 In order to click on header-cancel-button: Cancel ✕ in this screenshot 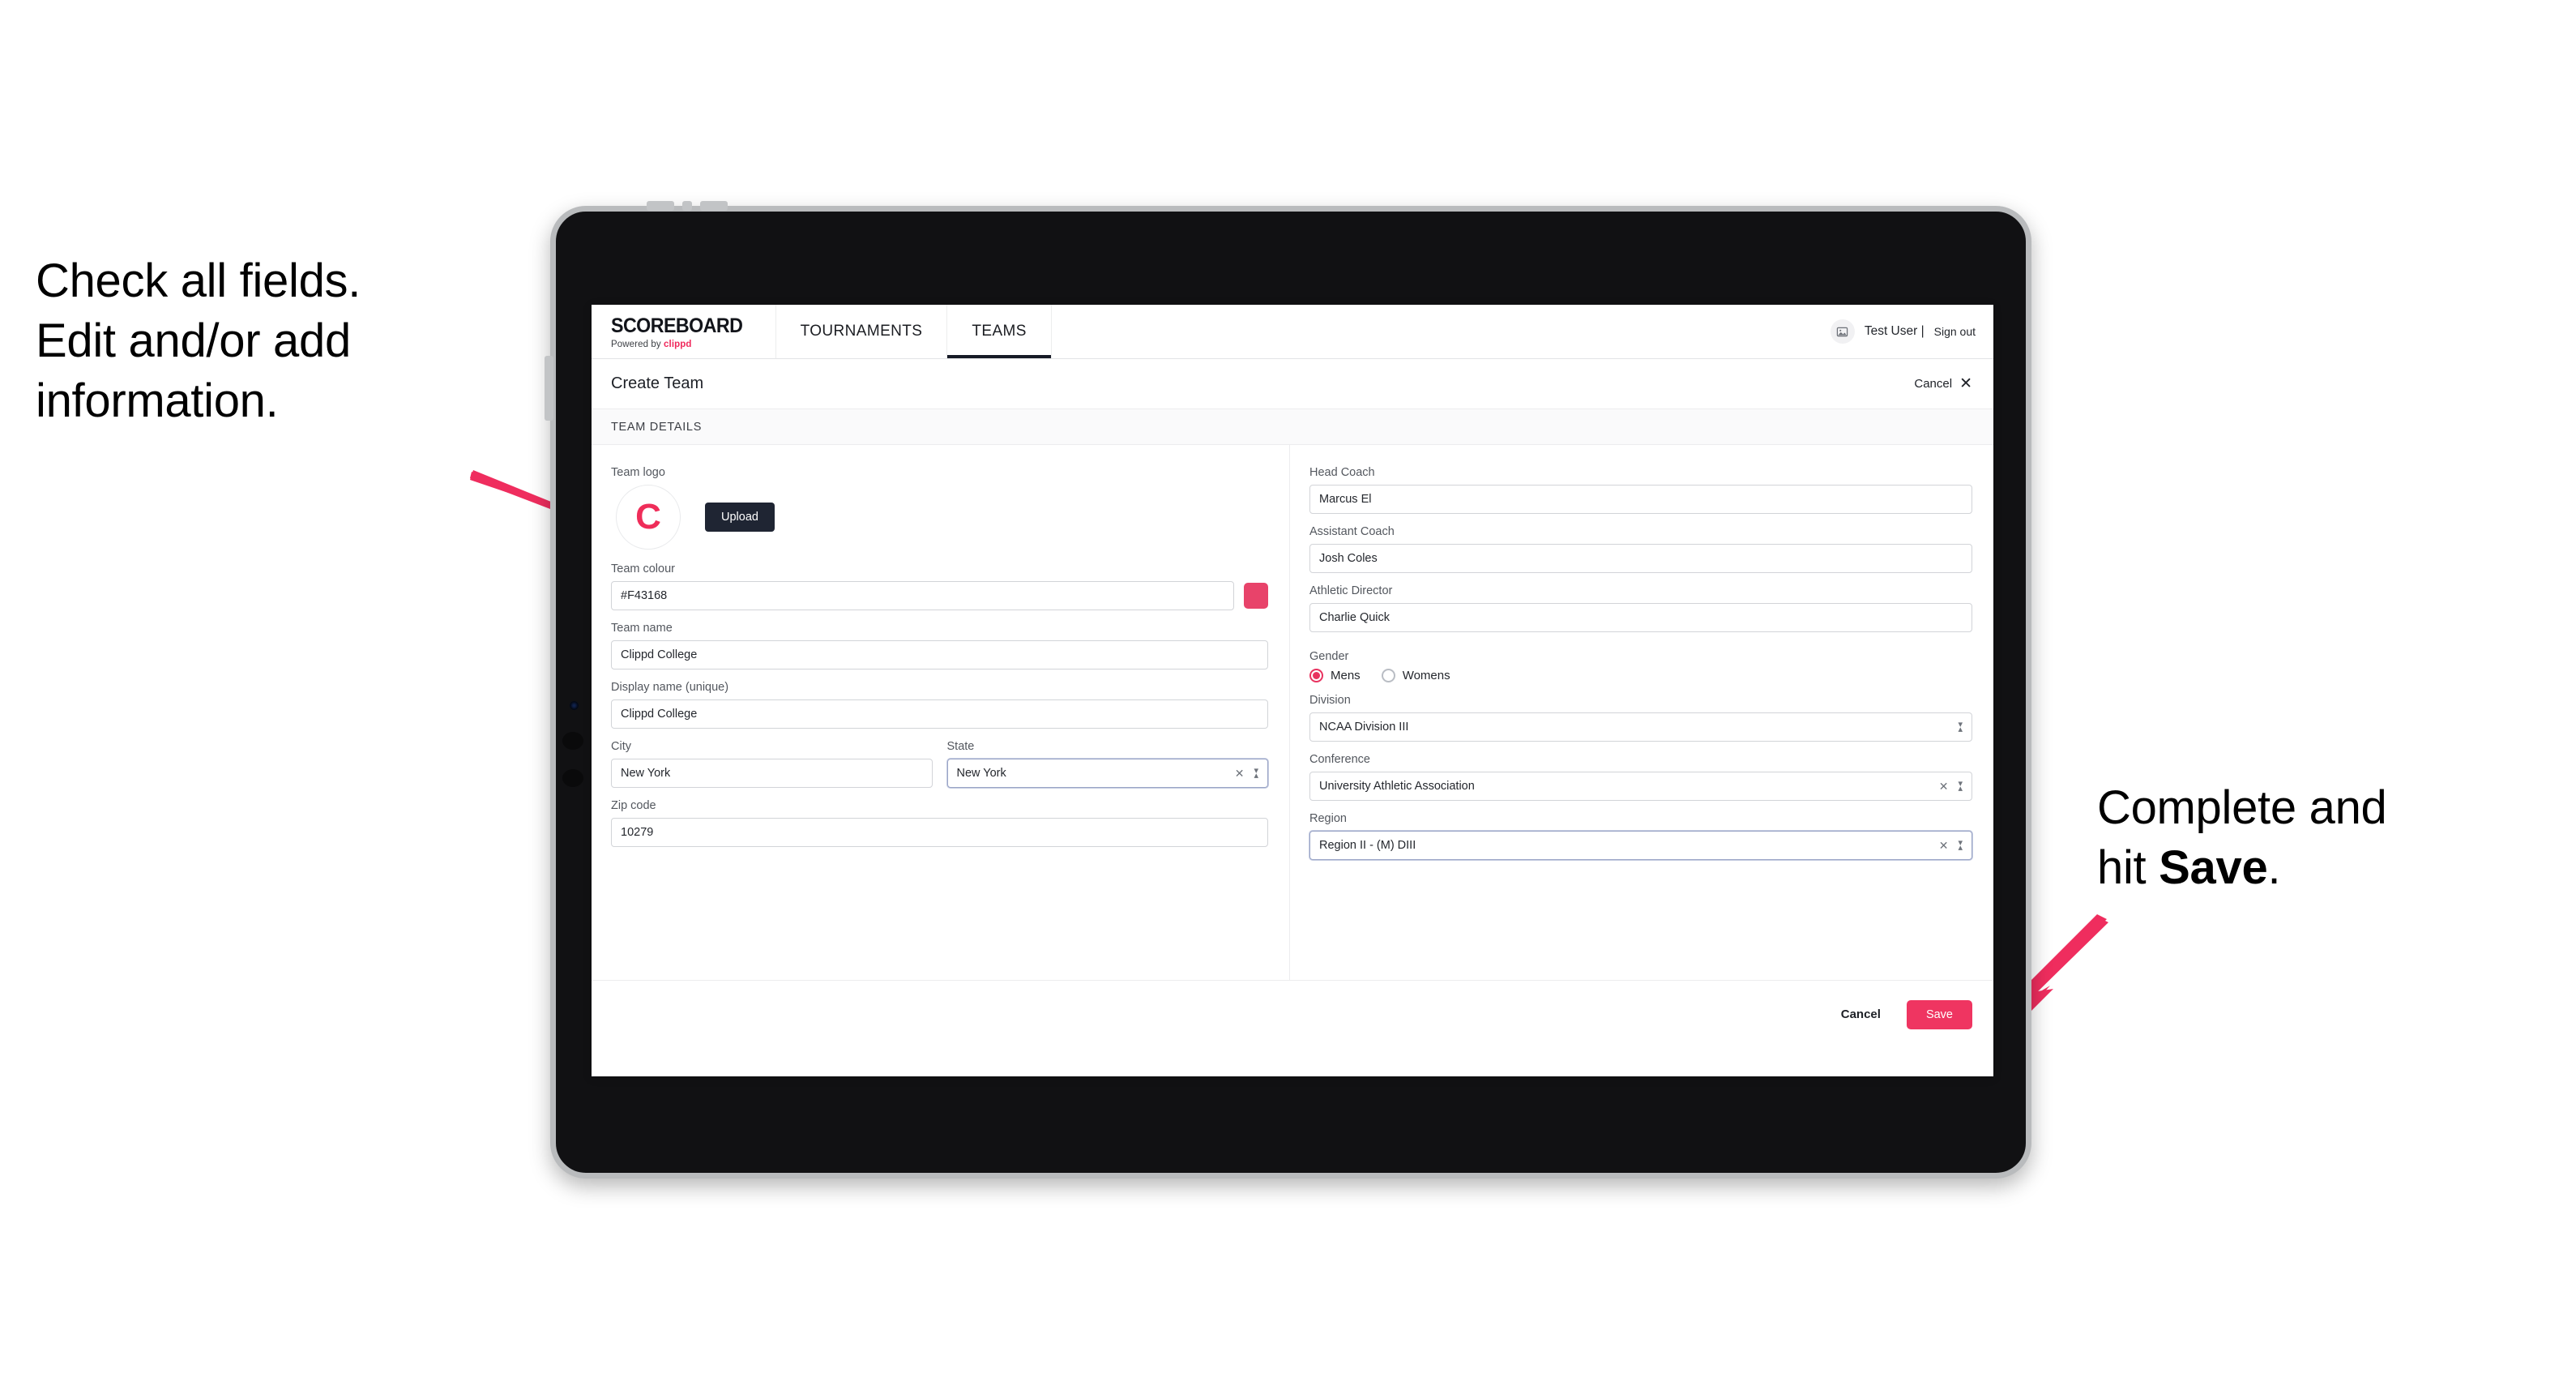, I will do `click(1943, 383)`.